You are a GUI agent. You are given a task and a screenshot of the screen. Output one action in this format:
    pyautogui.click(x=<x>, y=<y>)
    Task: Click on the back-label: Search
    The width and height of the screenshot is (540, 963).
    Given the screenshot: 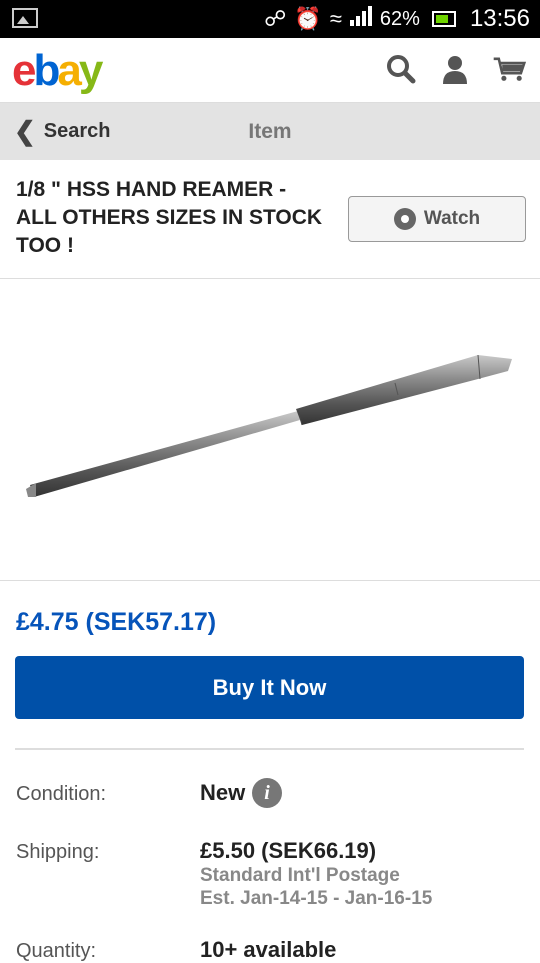 What is the action you would take?
    pyautogui.click(x=77, y=131)
    